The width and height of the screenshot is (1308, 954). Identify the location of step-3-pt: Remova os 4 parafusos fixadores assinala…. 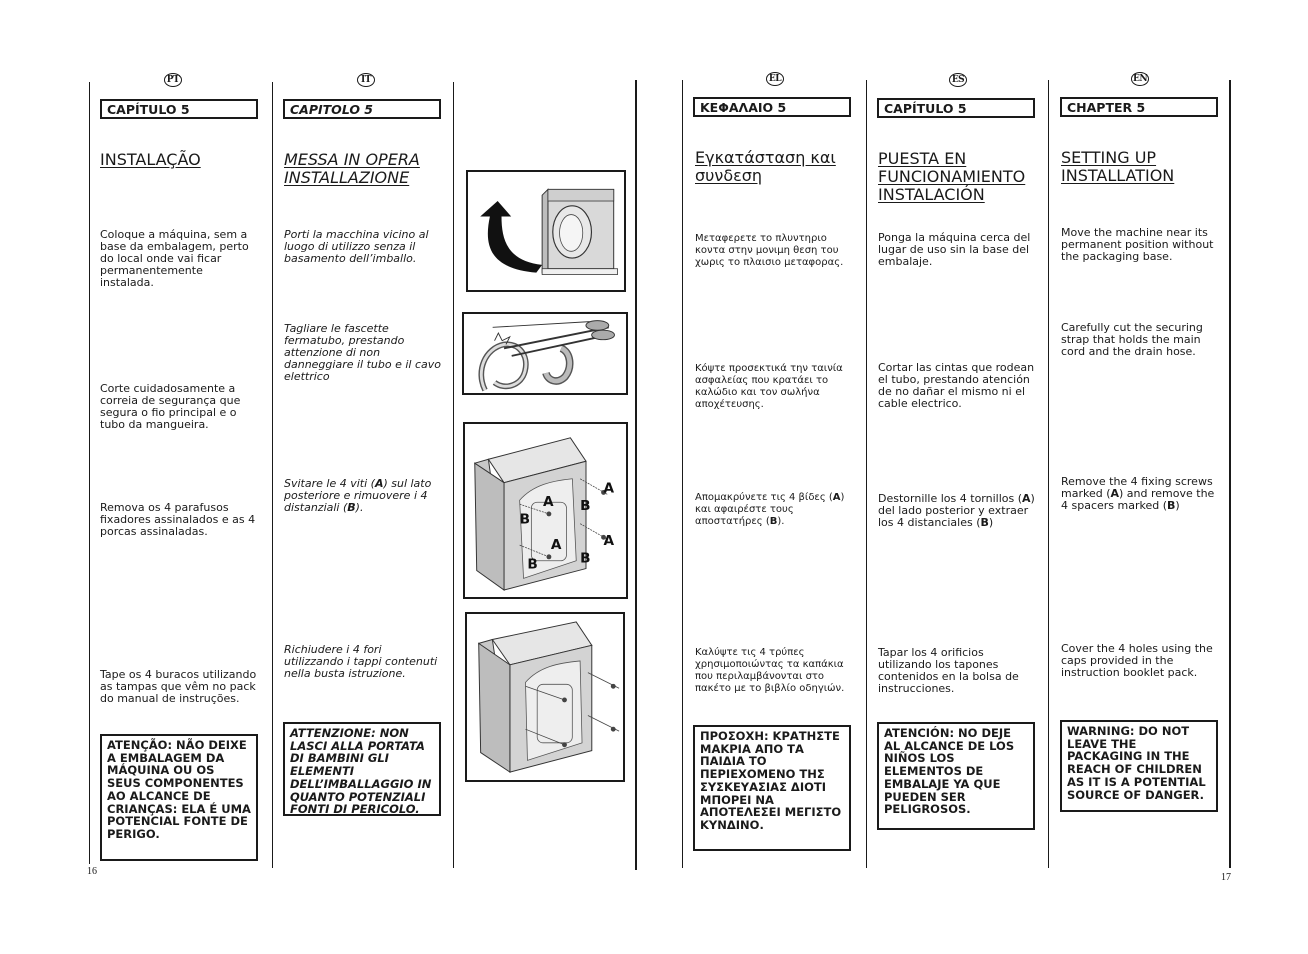
(178, 519).